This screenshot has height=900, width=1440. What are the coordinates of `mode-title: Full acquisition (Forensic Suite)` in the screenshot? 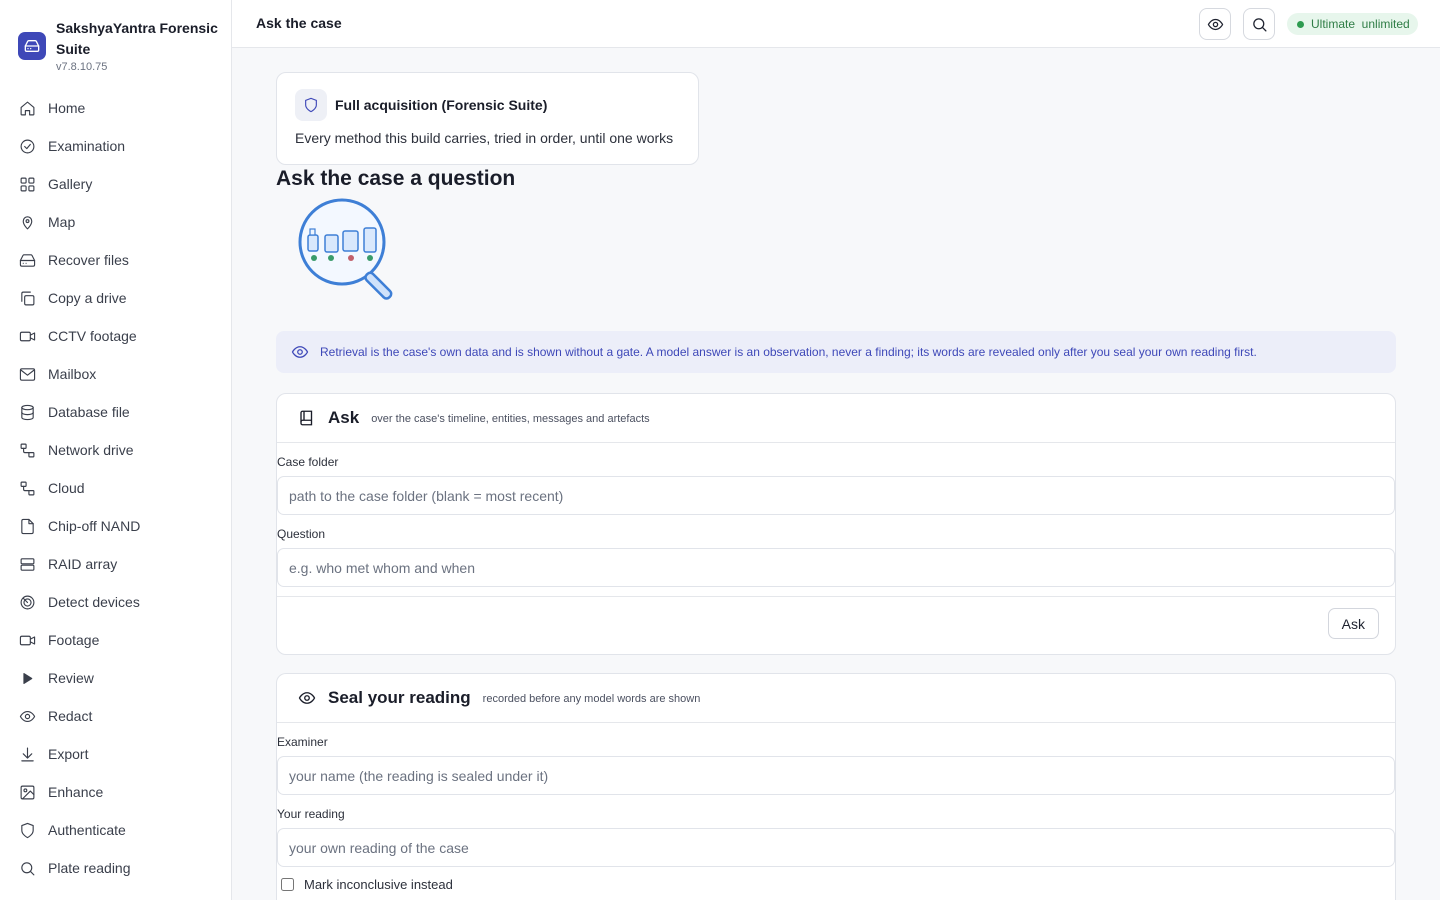 It's located at (441, 105).